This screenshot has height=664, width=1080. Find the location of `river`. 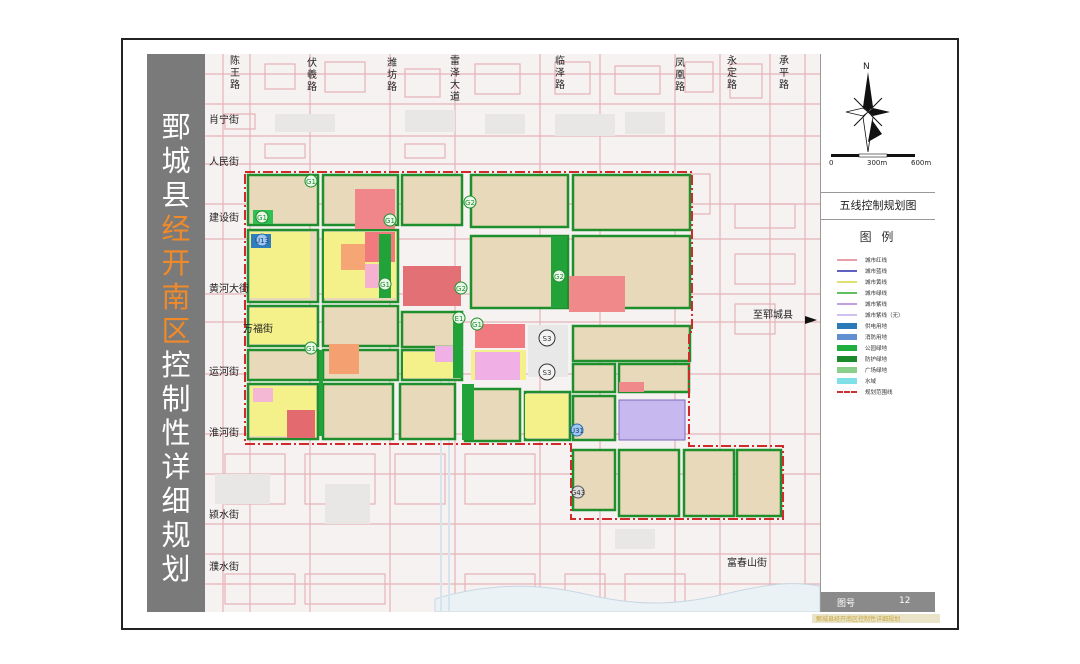

river is located at coordinates (627, 597).